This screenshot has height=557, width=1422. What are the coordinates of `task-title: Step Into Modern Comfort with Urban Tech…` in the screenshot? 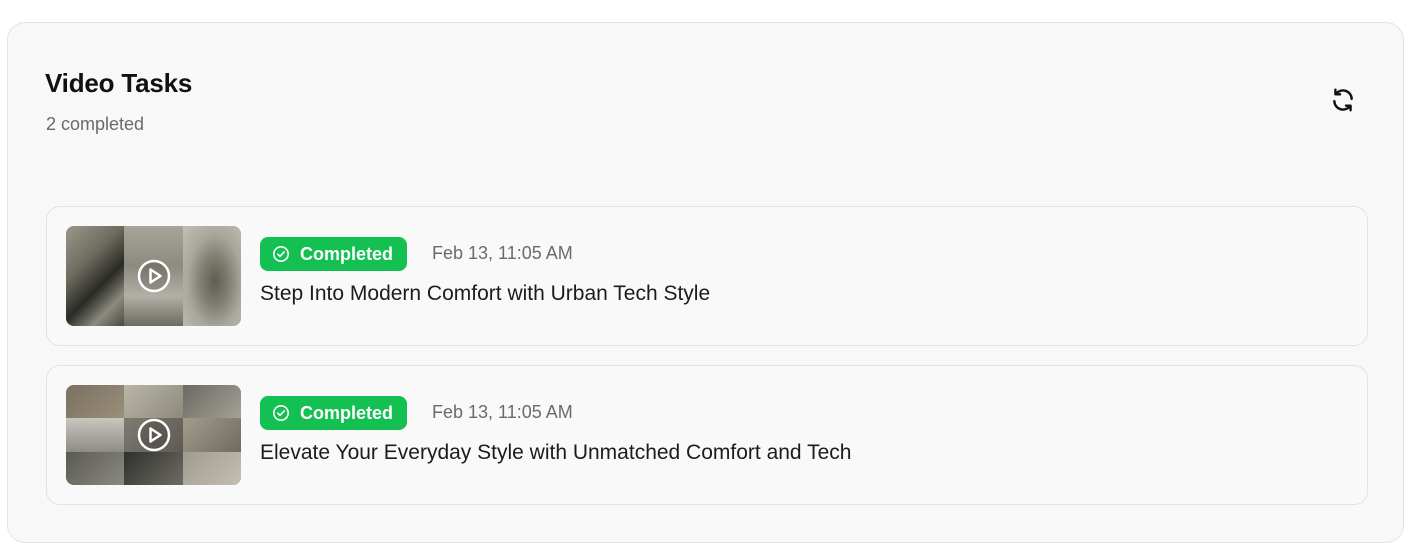 It's located at (485, 293).